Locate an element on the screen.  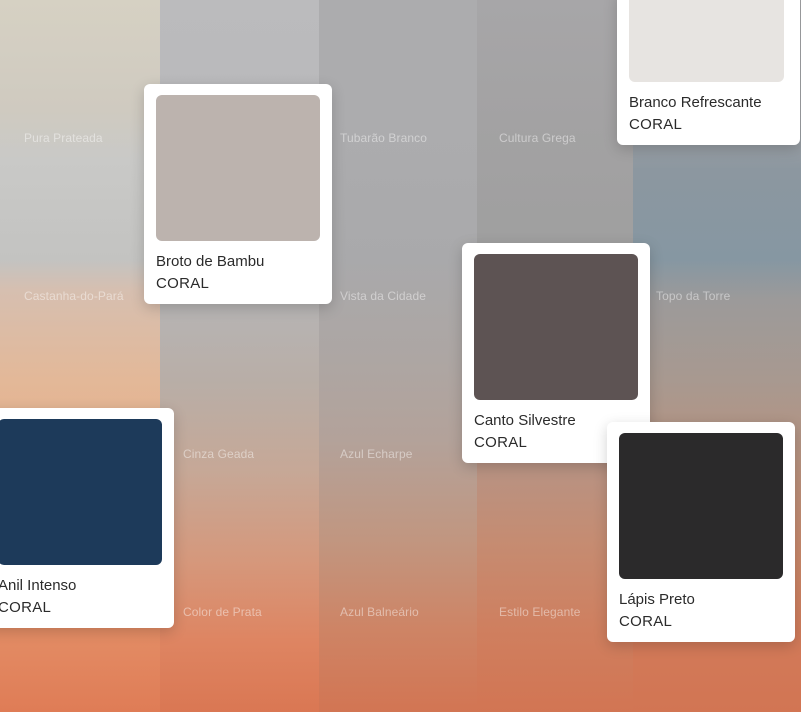
grid-color-label: Pura Prateada is located at coordinates (63, 138).